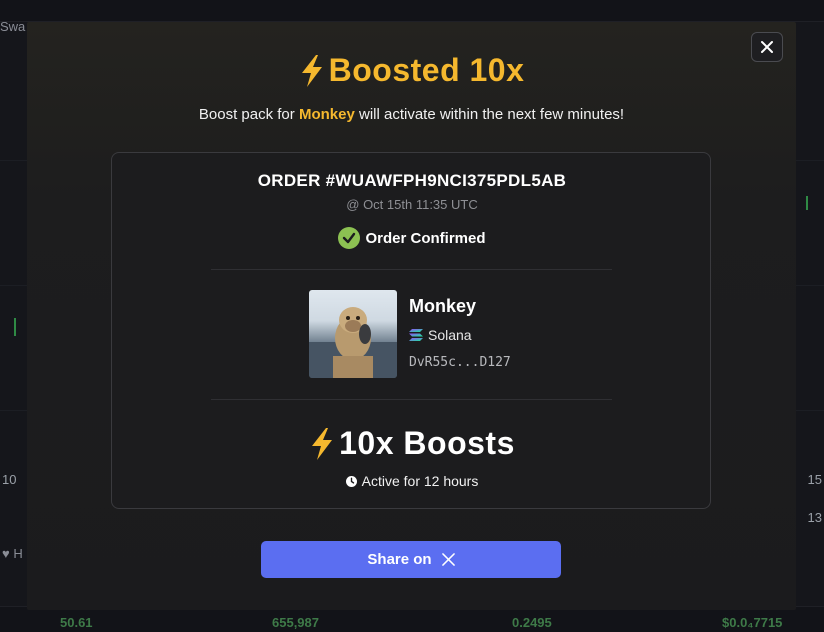 The height and width of the screenshot is (632, 824). I want to click on solana-icon, so click(416, 335).